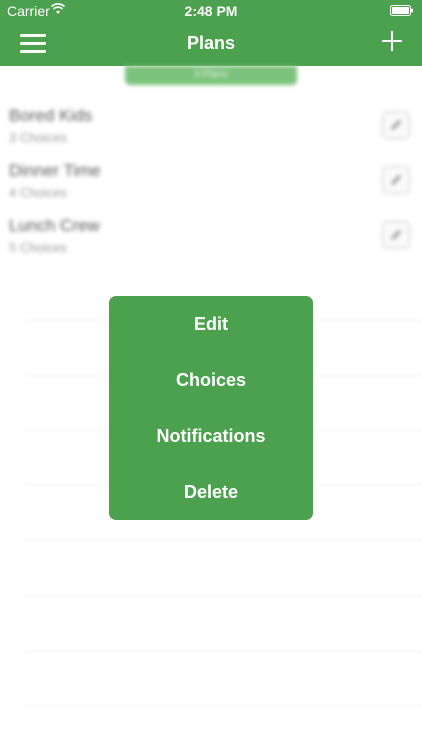  Describe the element at coordinates (392, 41) in the screenshot. I see `plus-icon` at that location.